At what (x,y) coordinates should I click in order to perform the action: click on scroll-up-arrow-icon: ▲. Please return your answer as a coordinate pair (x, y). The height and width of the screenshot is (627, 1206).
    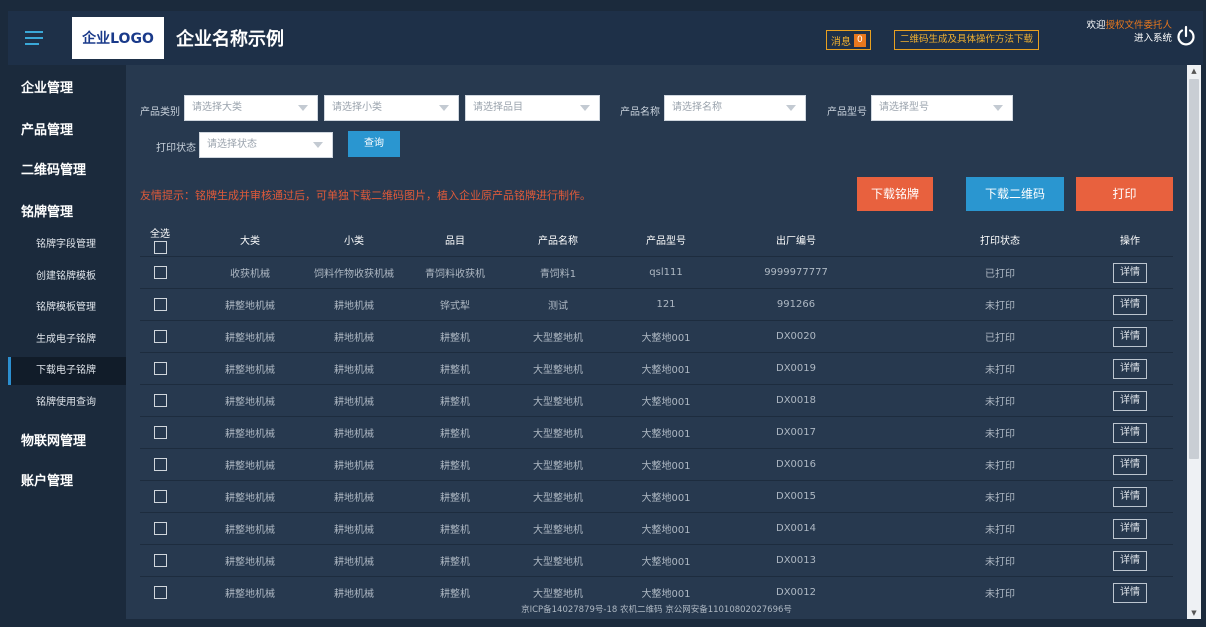
    Looking at the image, I should click on (1194, 71).